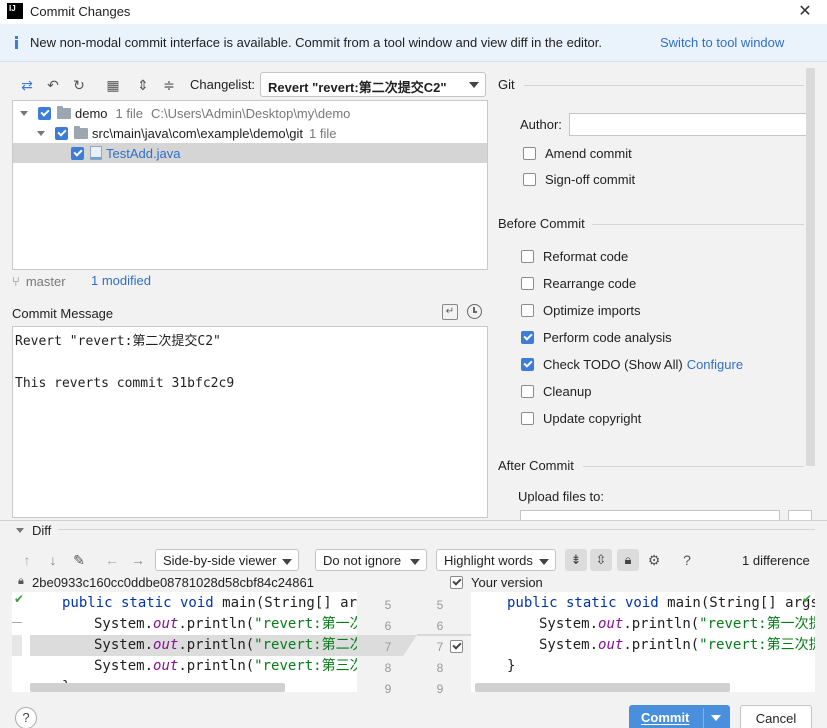 The image size is (827, 728). What do you see at coordinates (223, 84) in the screenshot?
I see `changelist-label: Changelist:` at bounding box center [223, 84].